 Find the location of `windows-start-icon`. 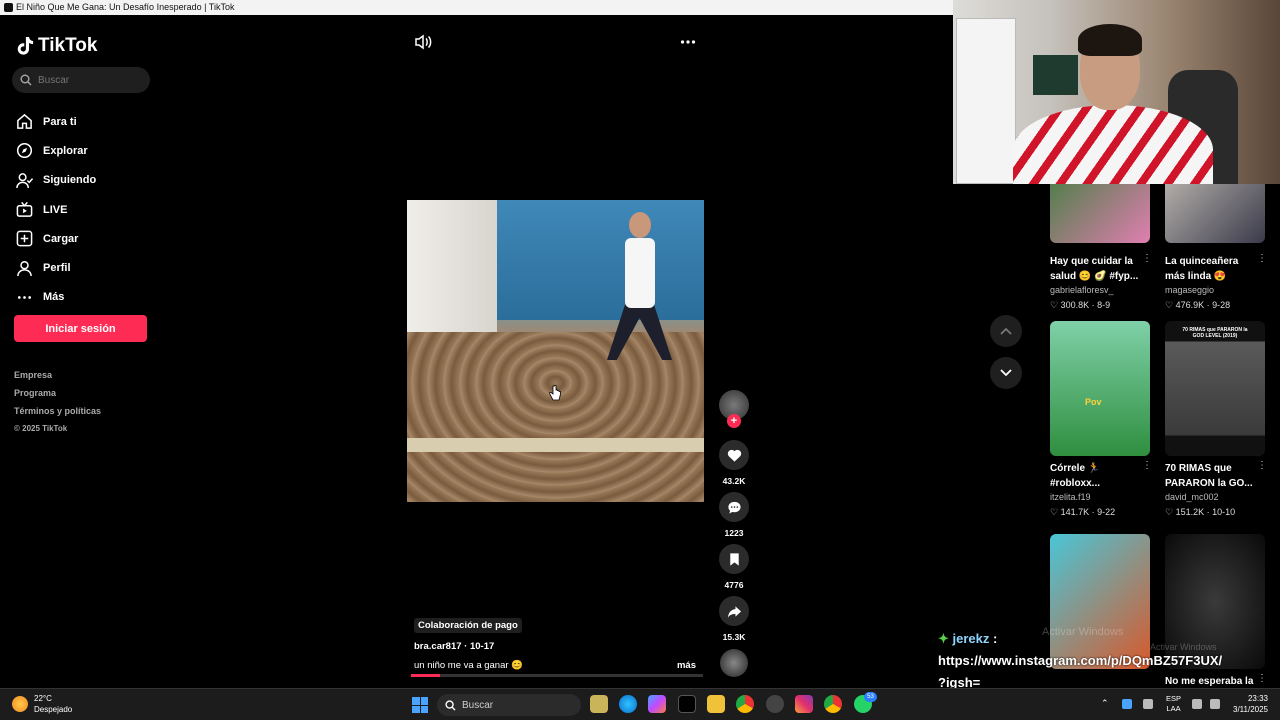

windows-start-icon is located at coordinates (420, 705).